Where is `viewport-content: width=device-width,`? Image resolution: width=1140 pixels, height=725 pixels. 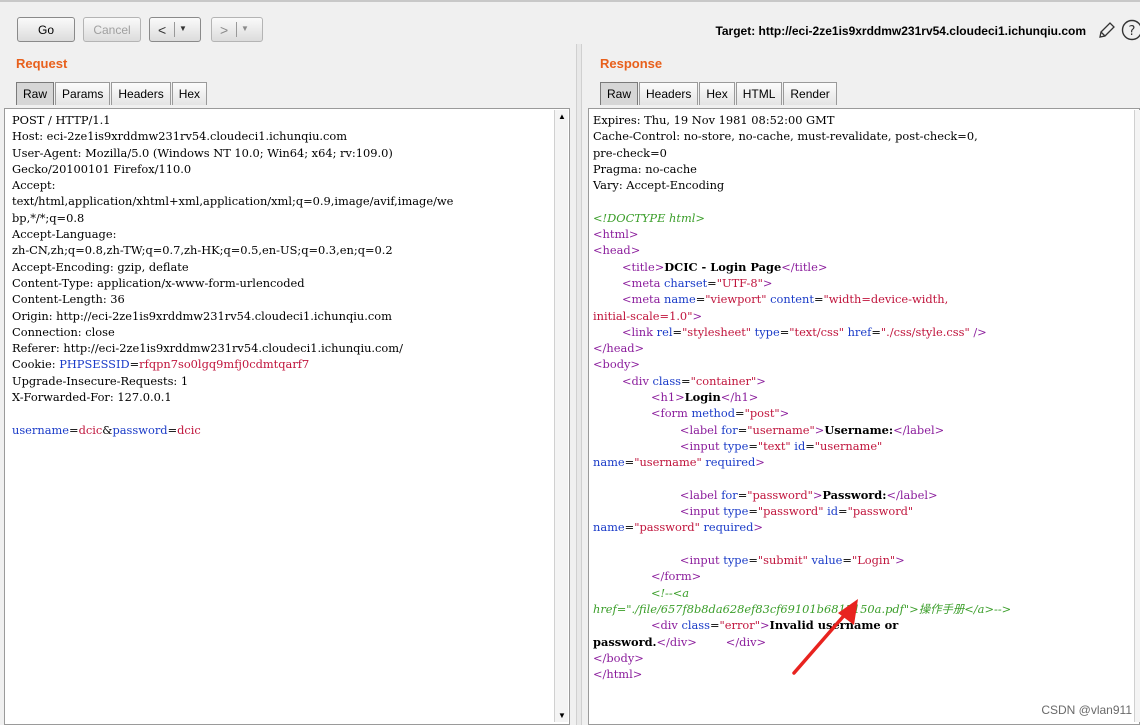
viewport-content: width=device-width, is located at coordinates (888, 299).